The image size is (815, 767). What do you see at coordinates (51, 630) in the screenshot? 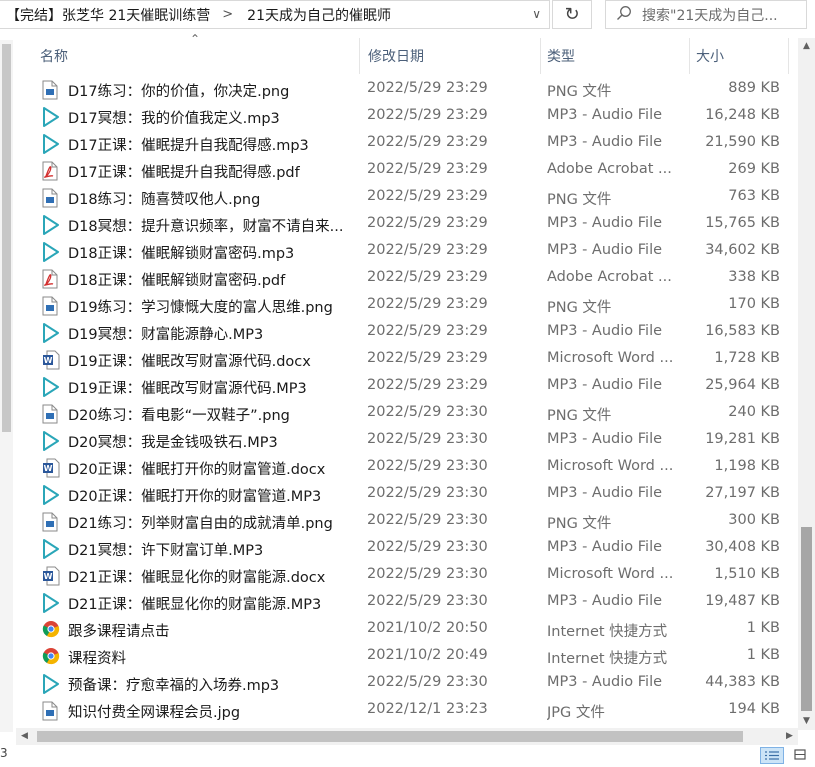
I see `internet-shortcut-icon` at bounding box center [51, 630].